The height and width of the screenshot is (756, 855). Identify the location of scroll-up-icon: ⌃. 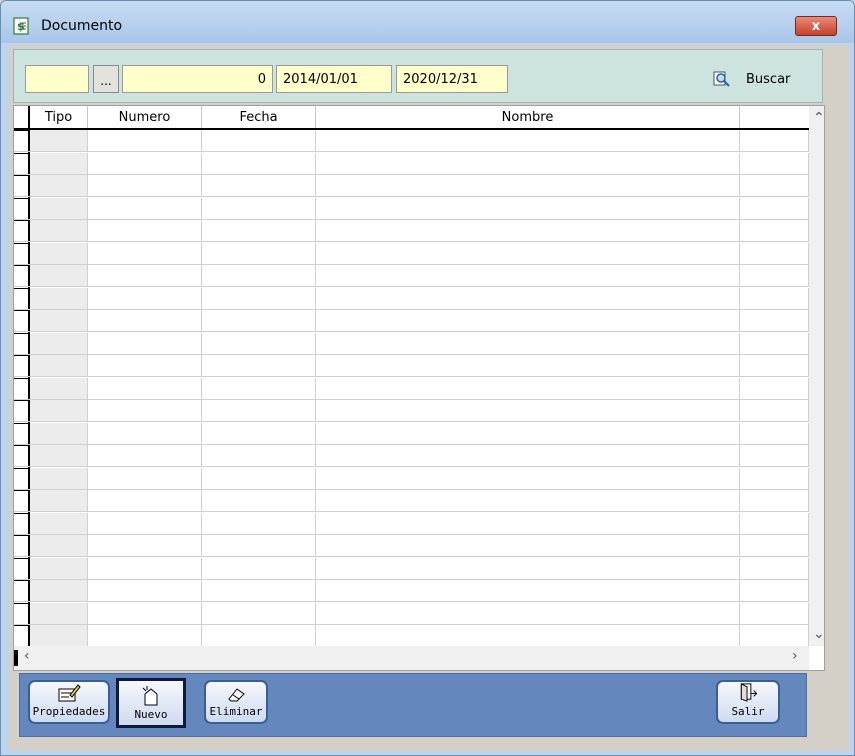
(818, 118).